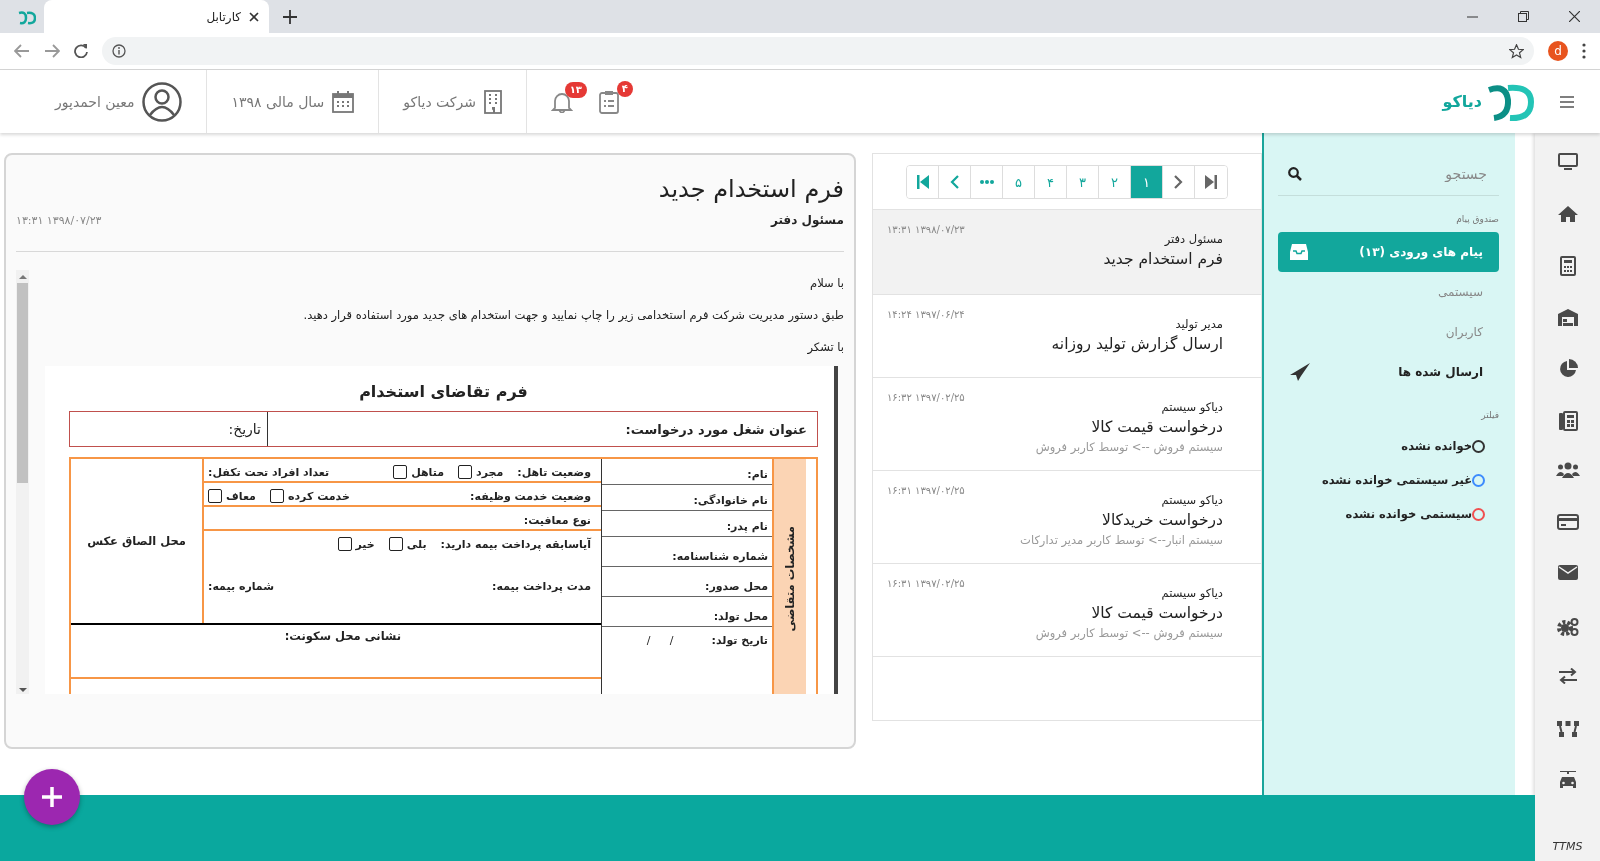  What do you see at coordinates (1388, 372) in the screenshot?
I see `folder-item: ارسال شده ها` at bounding box center [1388, 372].